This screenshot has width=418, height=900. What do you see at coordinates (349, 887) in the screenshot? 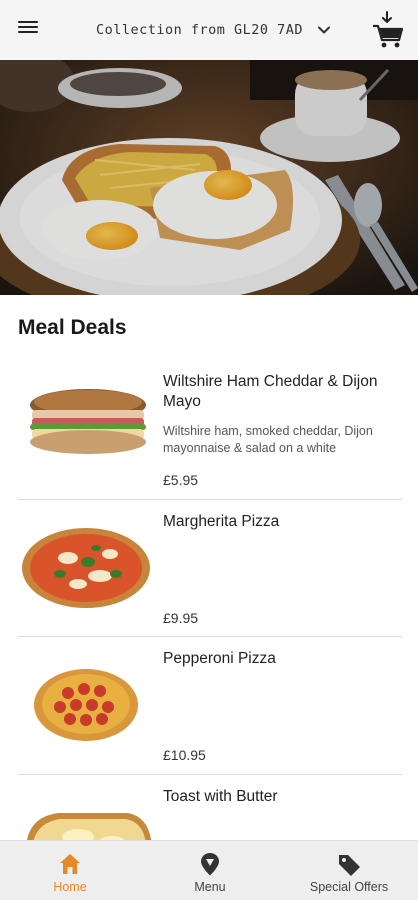
I see `nav-label-special-offers: Special Offers` at bounding box center [349, 887].